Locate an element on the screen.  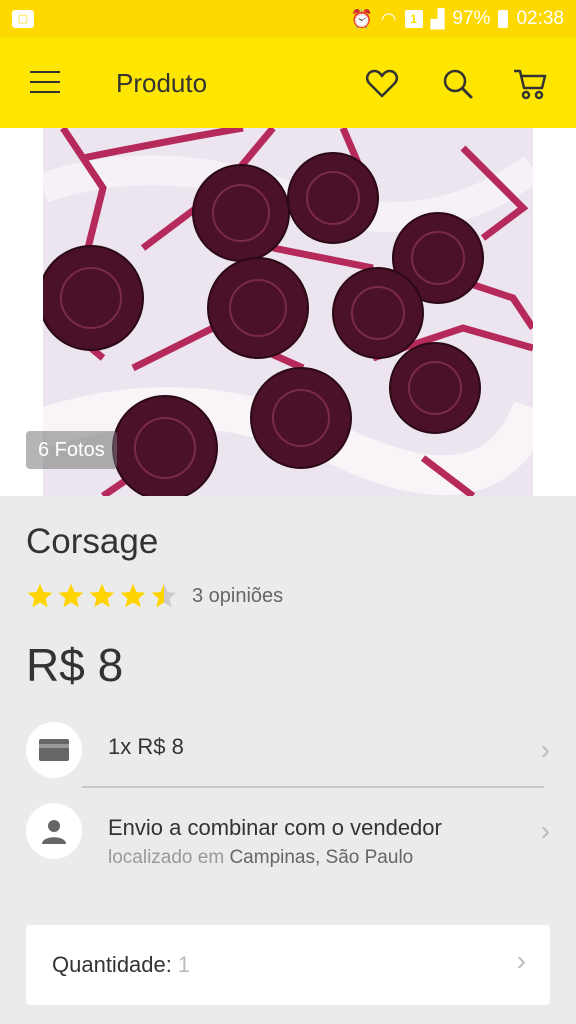
heart-icon is located at coordinates (382, 84).